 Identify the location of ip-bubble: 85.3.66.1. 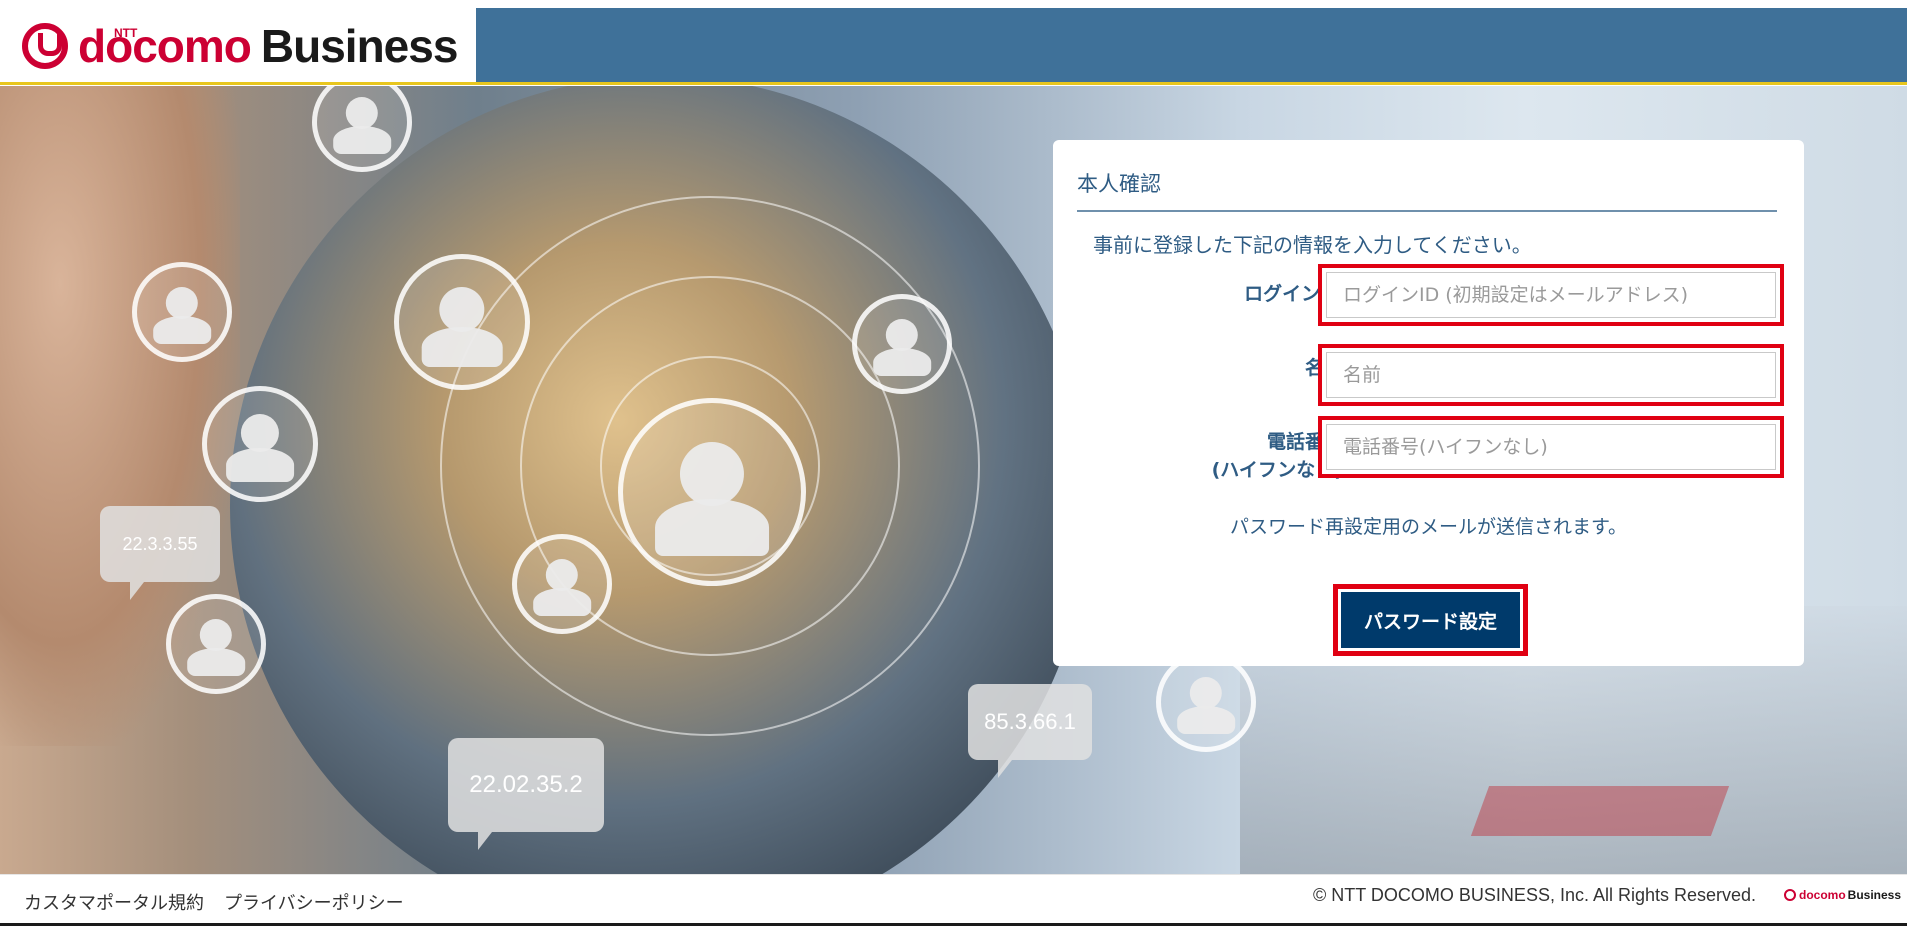
(1030, 731).